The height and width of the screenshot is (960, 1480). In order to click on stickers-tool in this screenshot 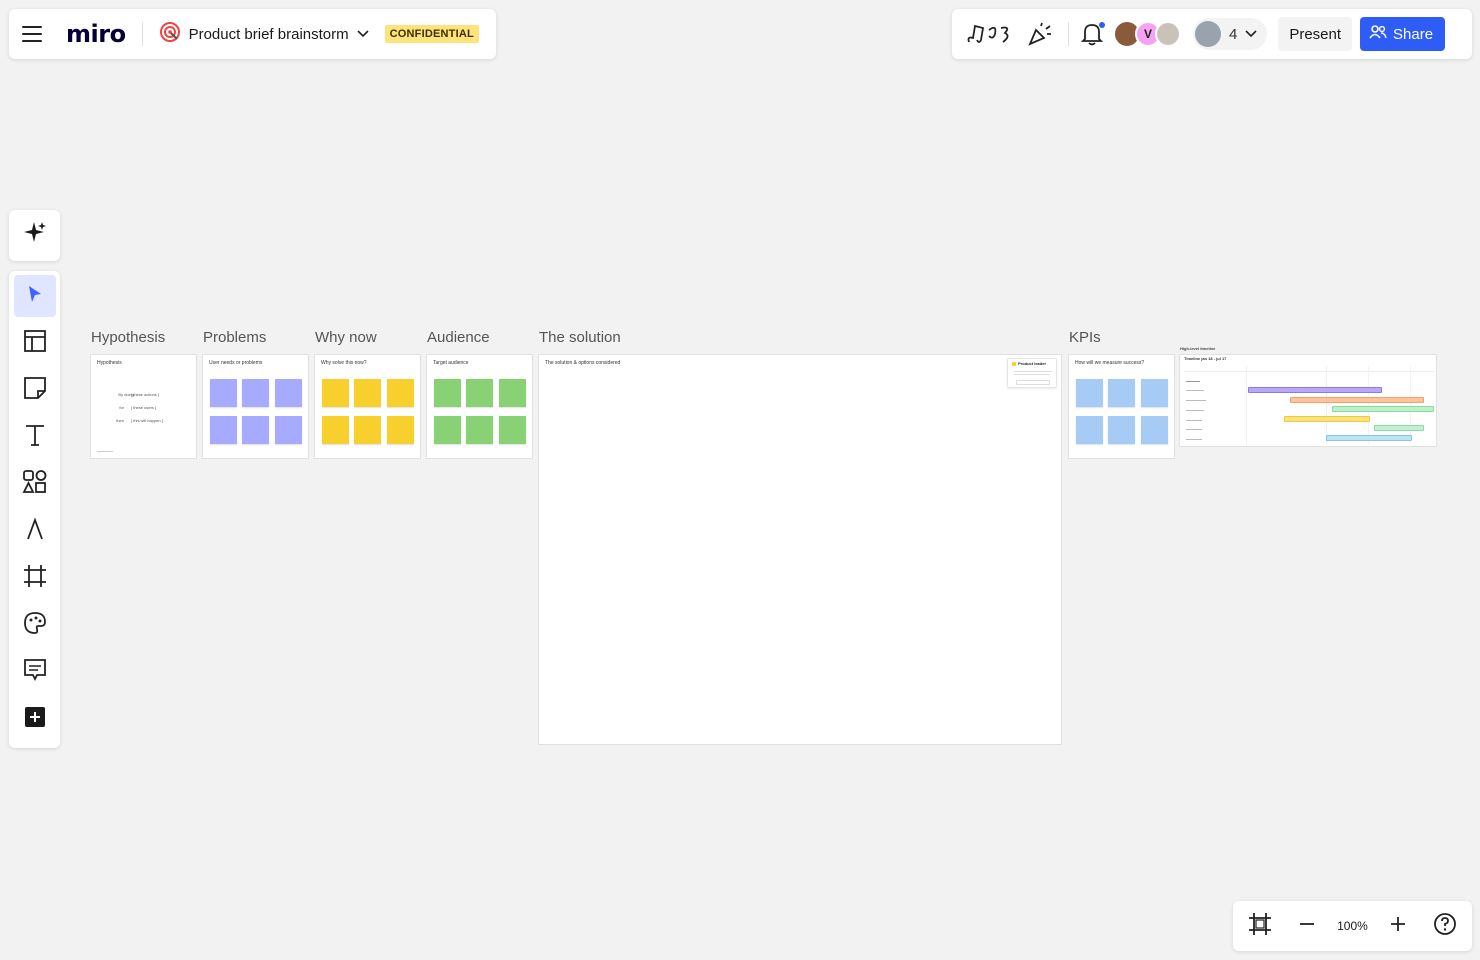, I will do `click(35, 625)`.